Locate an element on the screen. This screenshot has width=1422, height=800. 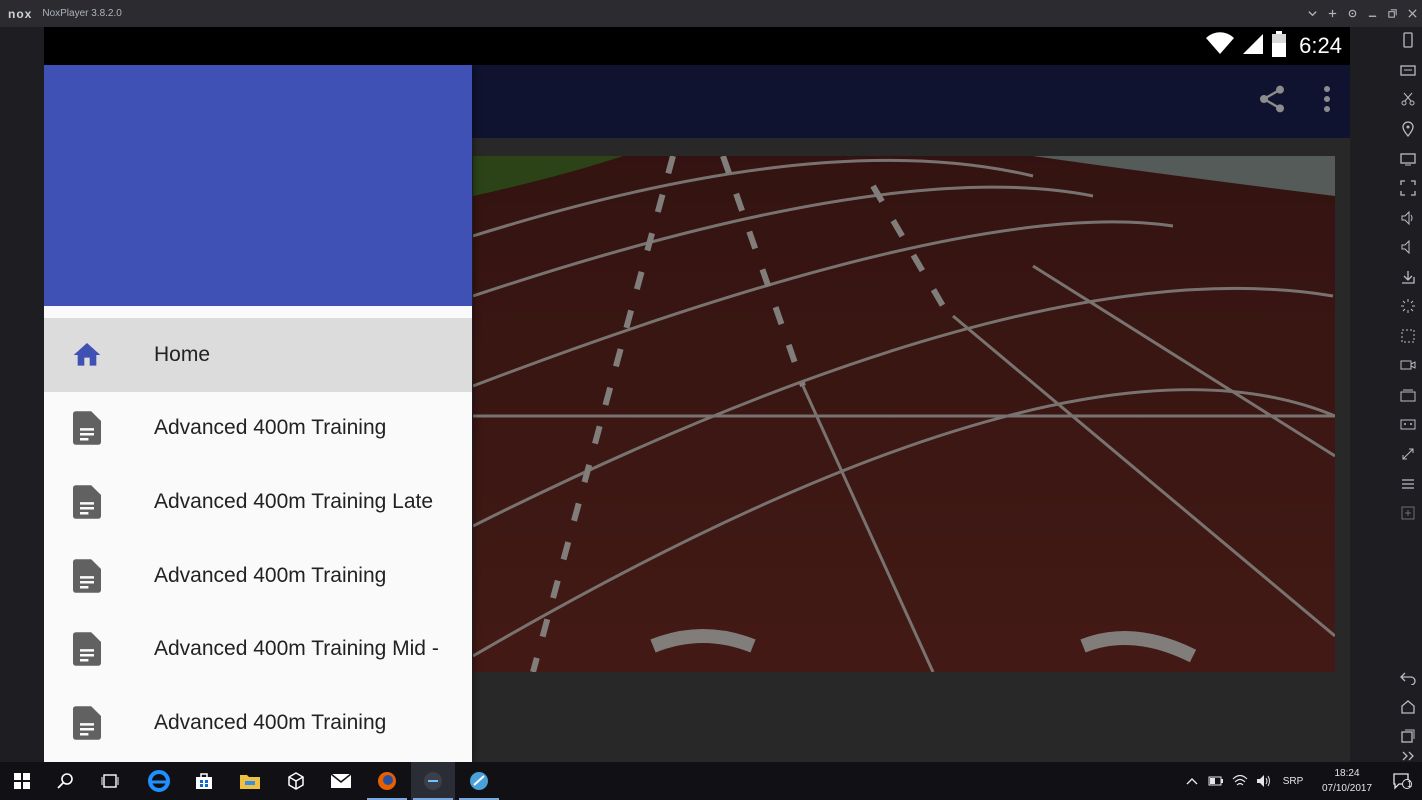
phone-icon is located at coordinates (1408, 40).